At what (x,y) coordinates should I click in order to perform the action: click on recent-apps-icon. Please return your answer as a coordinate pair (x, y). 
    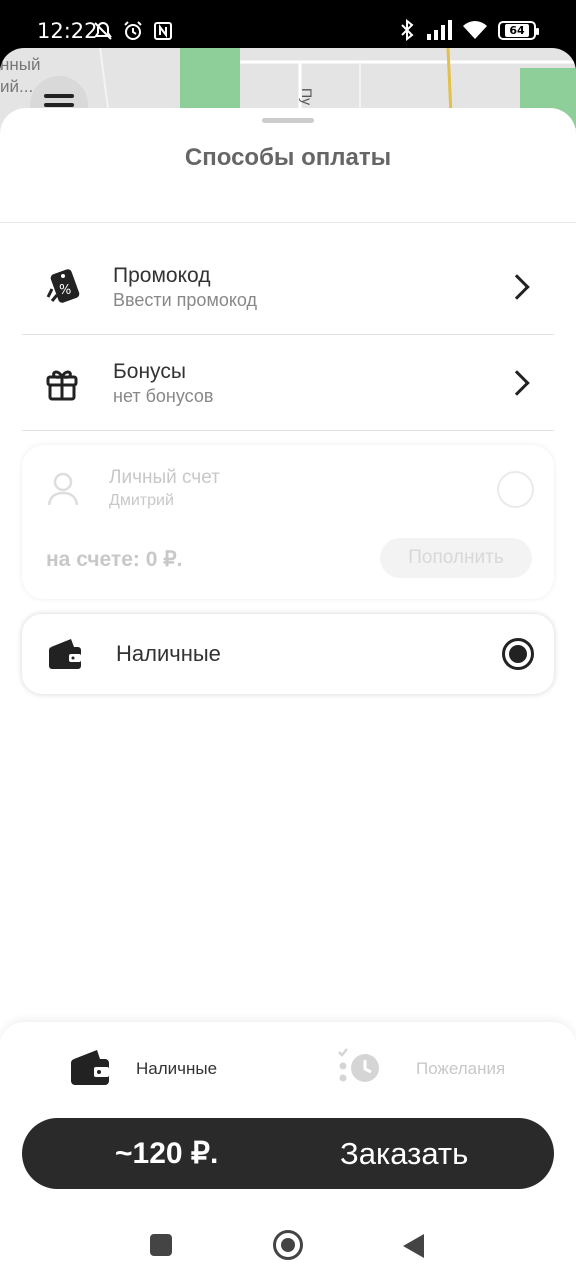
    Looking at the image, I should click on (161, 1245).